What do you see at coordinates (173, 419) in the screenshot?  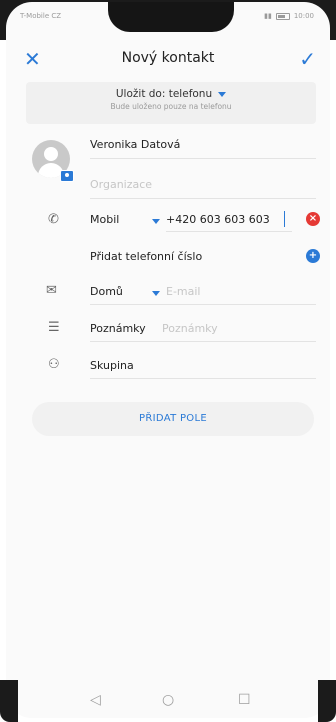 I see `add-field-button: PŘIDAT POLE` at bounding box center [173, 419].